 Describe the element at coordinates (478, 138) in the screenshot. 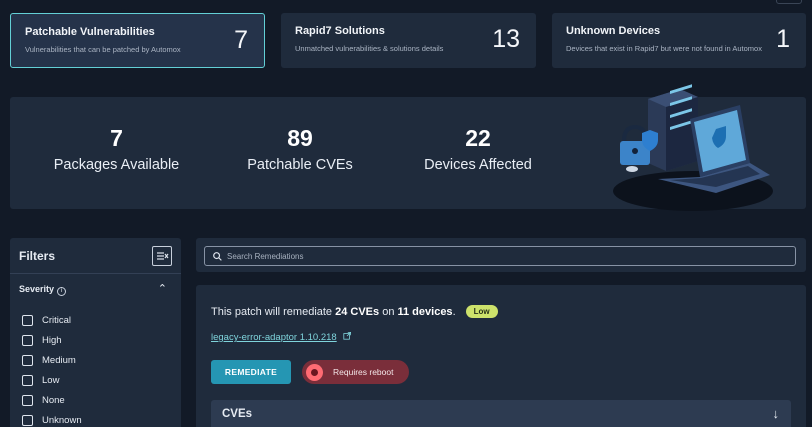

I see `stat-value: 22` at that location.